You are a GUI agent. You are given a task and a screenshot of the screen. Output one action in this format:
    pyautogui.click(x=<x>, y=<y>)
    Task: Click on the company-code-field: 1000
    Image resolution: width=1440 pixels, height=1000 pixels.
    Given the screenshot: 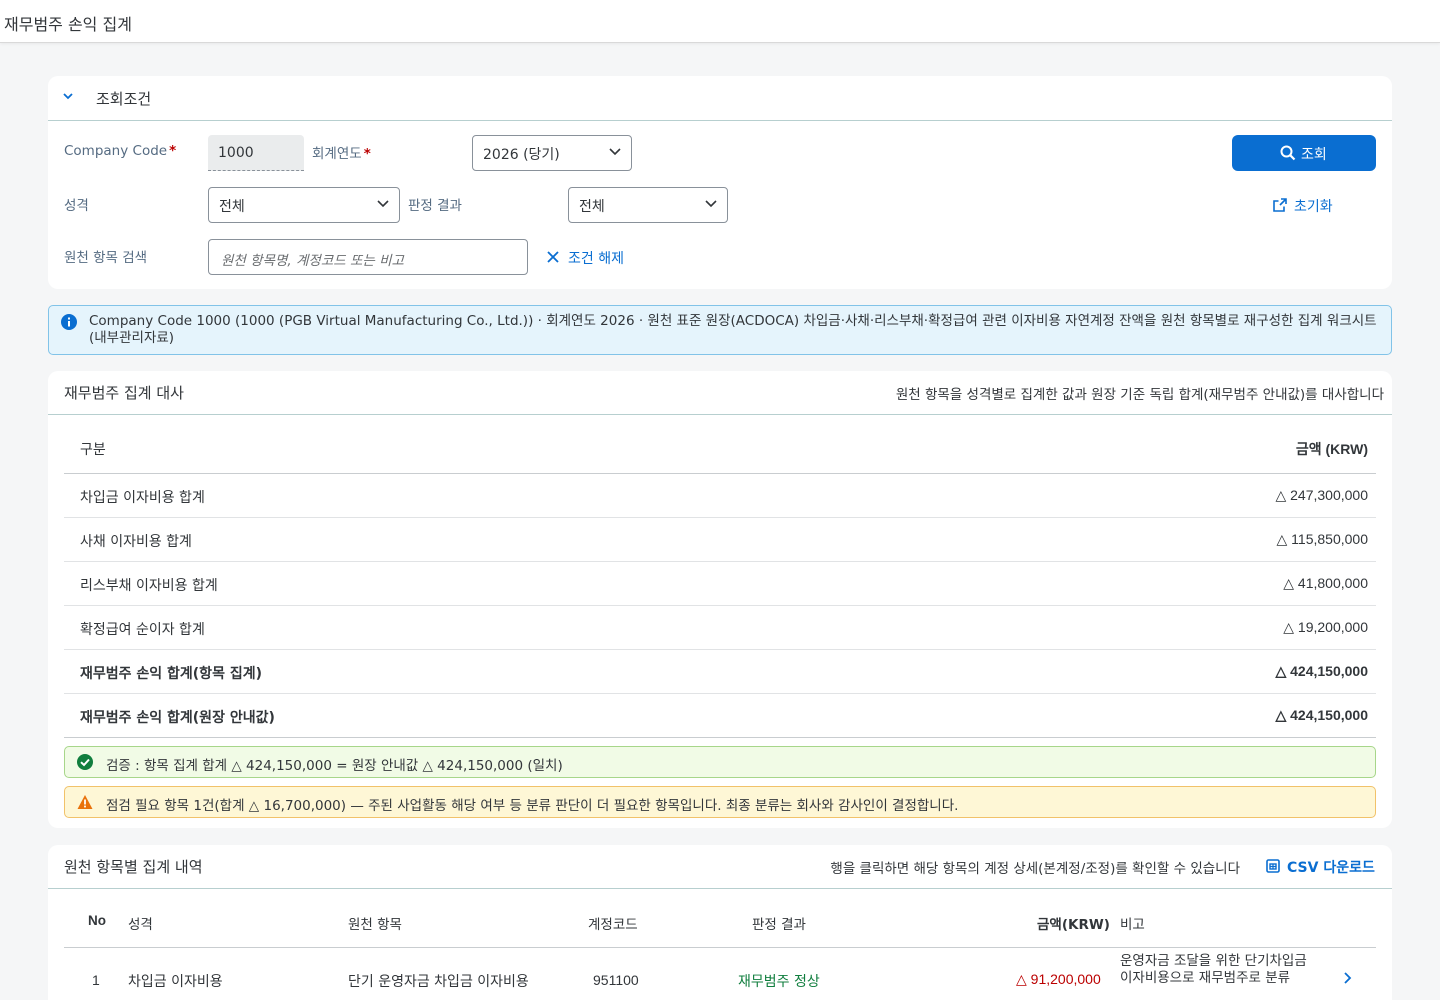 What is the action you would take?
    pyautogui.click(x=256, y=153)
    